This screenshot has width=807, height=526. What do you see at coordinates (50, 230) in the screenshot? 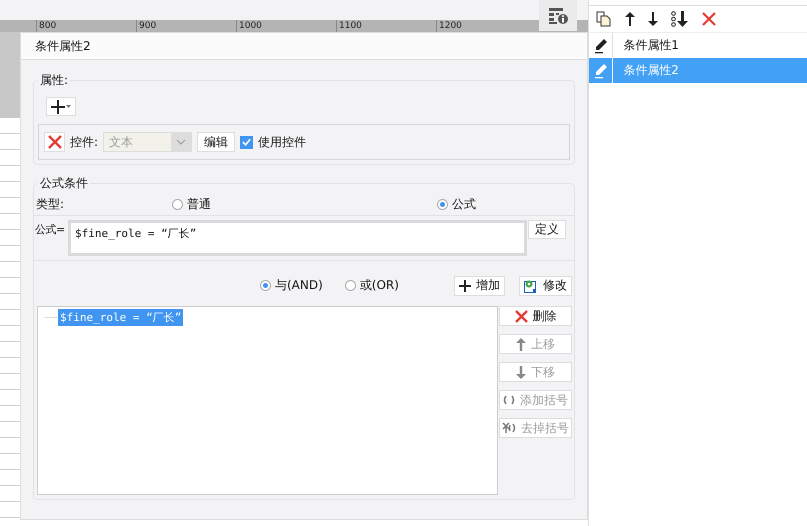
I see `formula-label: 公式=` at bounding box center [50, 230].